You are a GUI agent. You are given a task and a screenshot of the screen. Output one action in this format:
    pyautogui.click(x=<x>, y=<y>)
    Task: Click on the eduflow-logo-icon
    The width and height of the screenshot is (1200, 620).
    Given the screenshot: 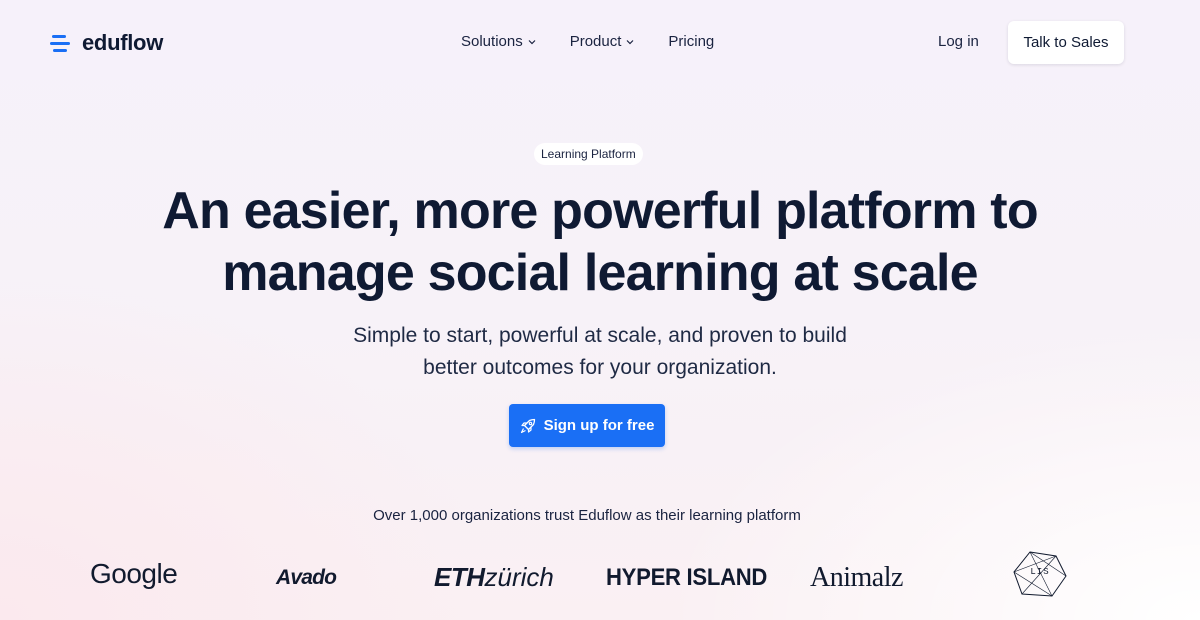 What is the action you would take?
    pyautogui.click(x=60, y=43)
    